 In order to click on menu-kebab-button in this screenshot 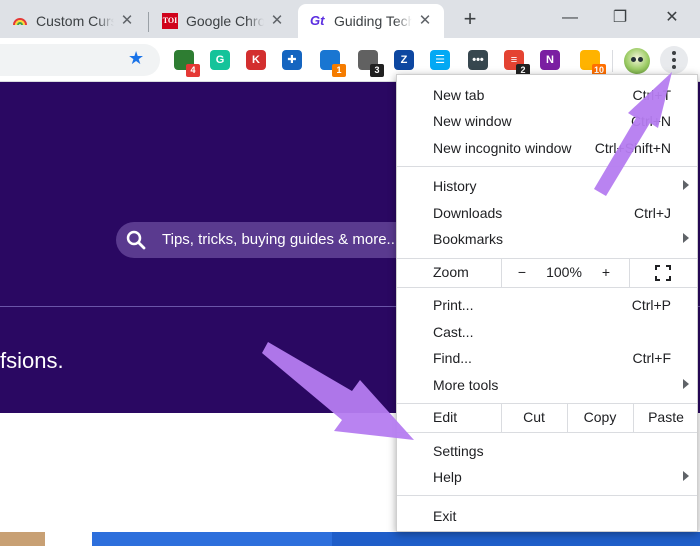, I will do `click(674, 60)`.